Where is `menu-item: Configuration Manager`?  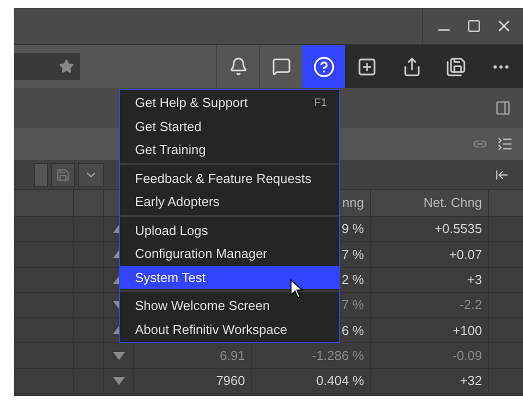 menu-item: Configuration Manager is located at coordinates (229, 254).